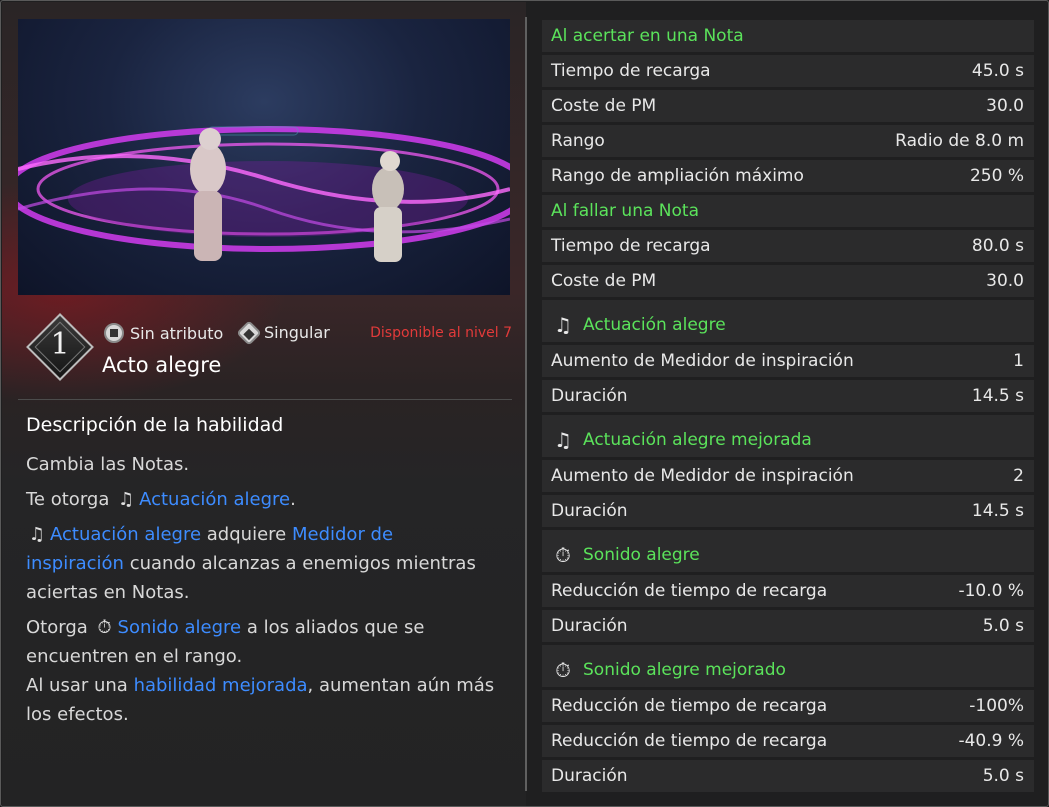 The height and width of the screenshot is (807, 1049). I want to click on attribute-label: Sin atributo, so click(177, 333).